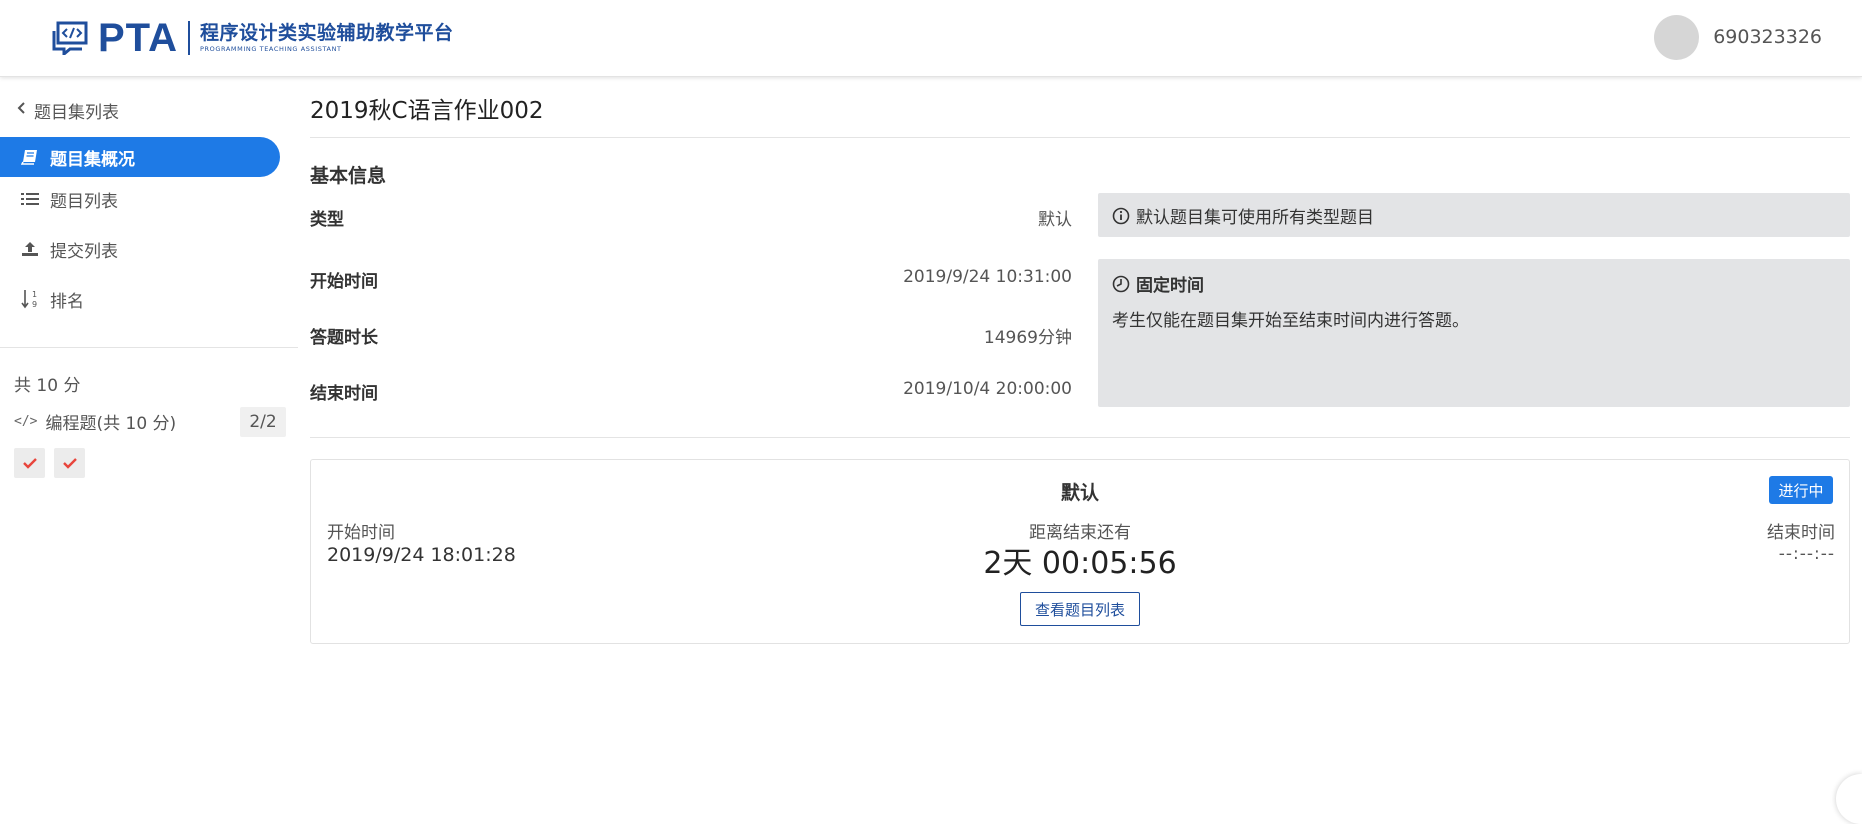 This screenshot has height=824, width=1862. What do you see at coordinates (1121, 284) in the screenshot?
I see `clock-icon` at bounding box center [1121, 284].